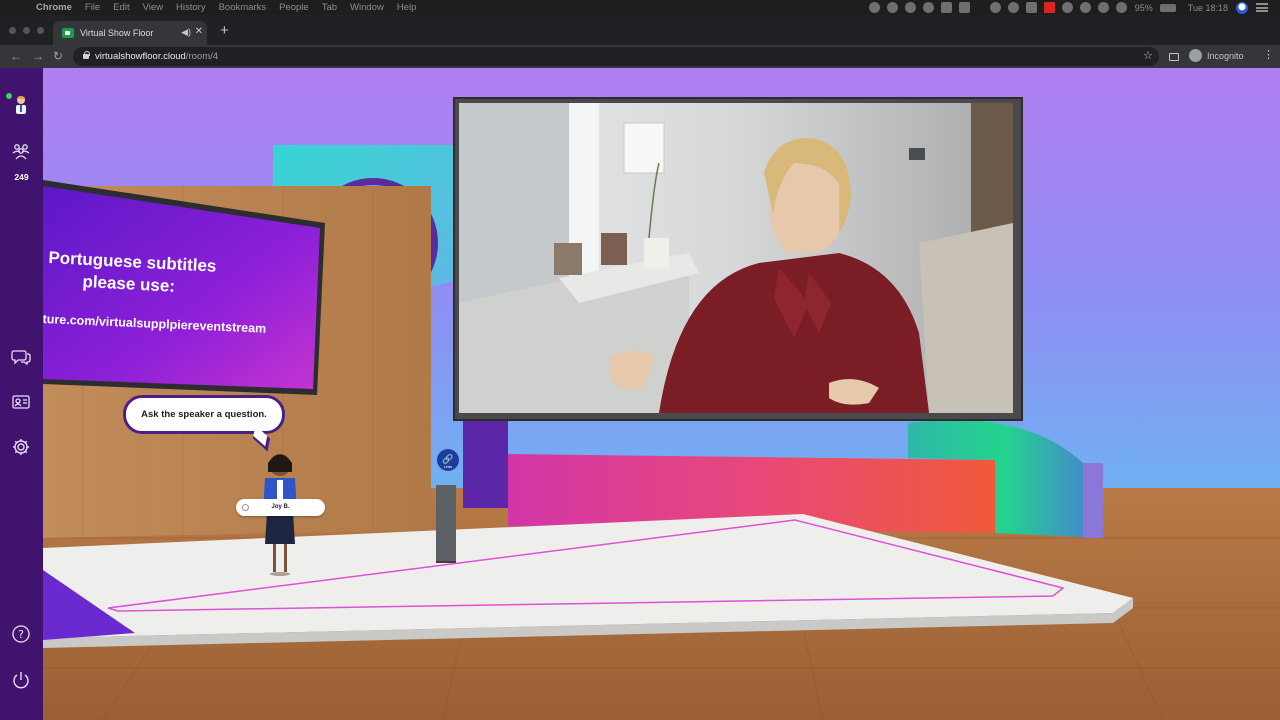 This screenshot has height=720, width=1280. Describe the element at coordinates (1225, 55) in the screenshot. I see `incognito-label: Incognito` at that location.